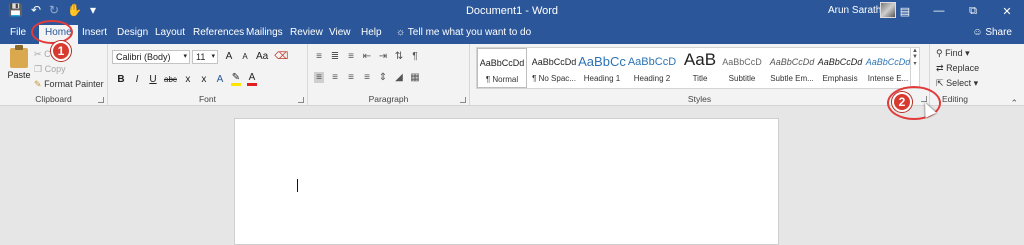 The image size is (1024, 245). Describe the element at coordinates (151, 57) in the screenshot. I see `font-family-select: Calibri (Body) ▾` at that location.